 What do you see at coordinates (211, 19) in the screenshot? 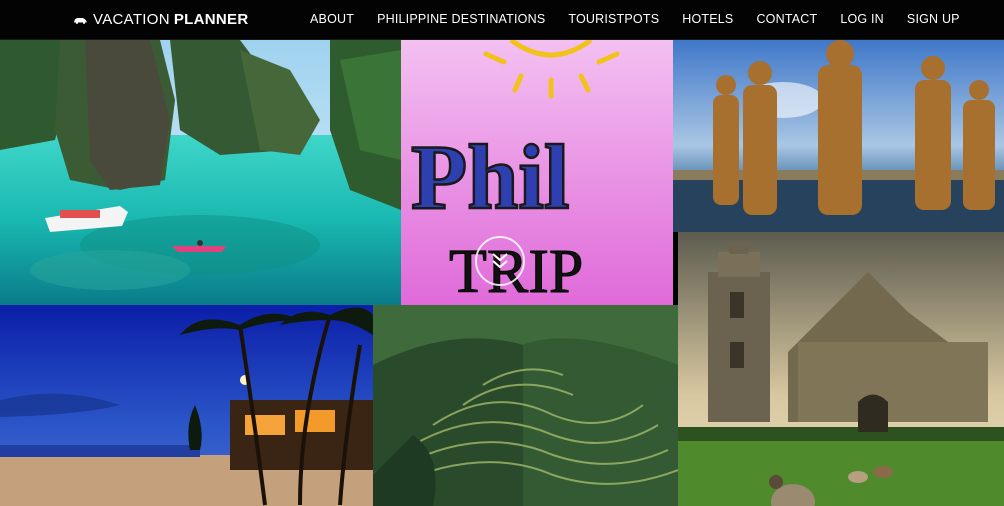
I see `brand-text-bold: PLANNER` at bounding box center [211, 19].